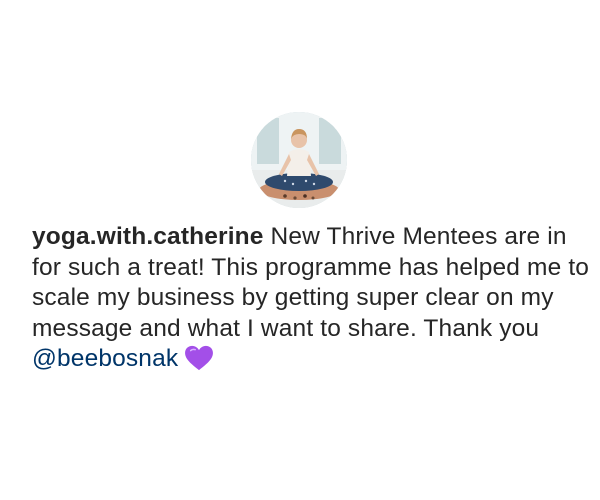 The image size is (600, 500). Describe the element at coordinates (199, 358) in the screenshot. I see `purple-heart-icon` at that location.